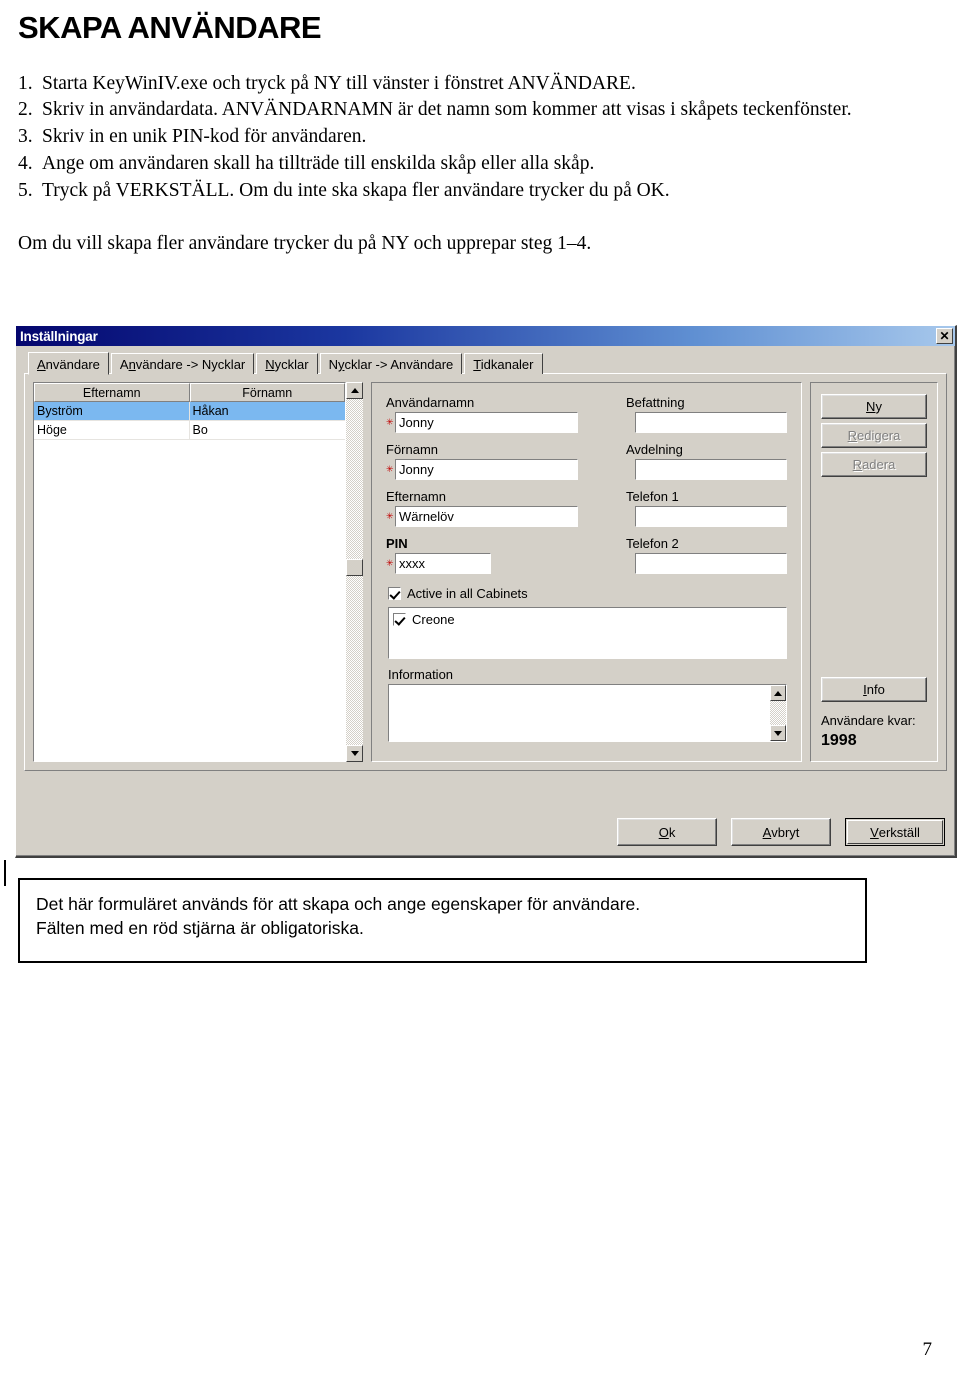  I want to click on label-information: Information, so click(421, 674).